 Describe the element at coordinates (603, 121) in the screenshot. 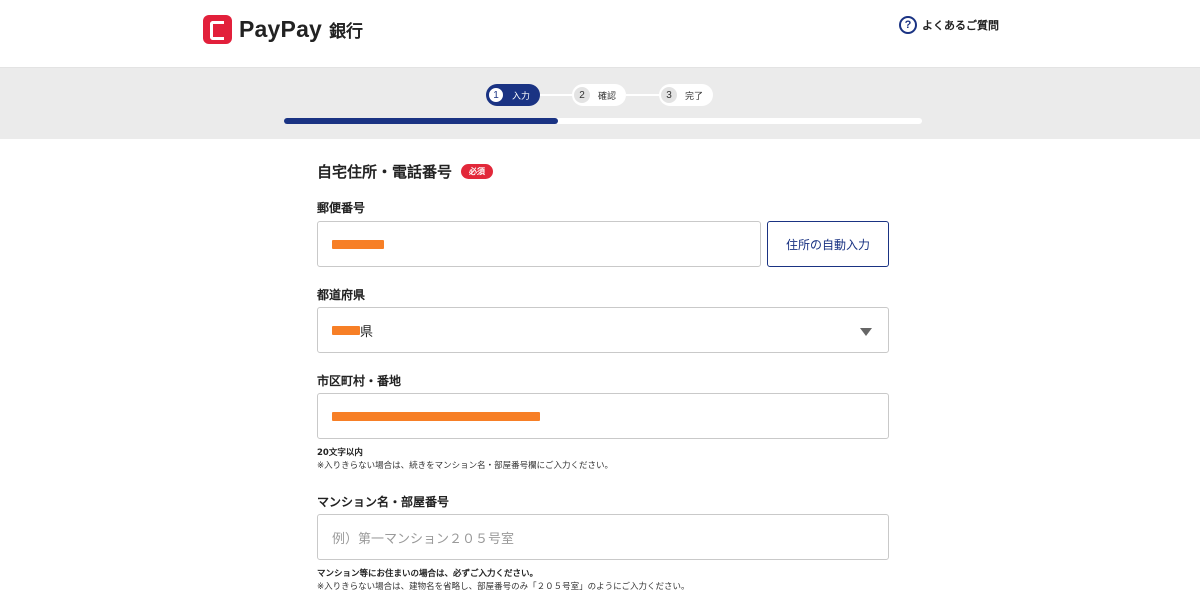

I see `progress-track` at that location.